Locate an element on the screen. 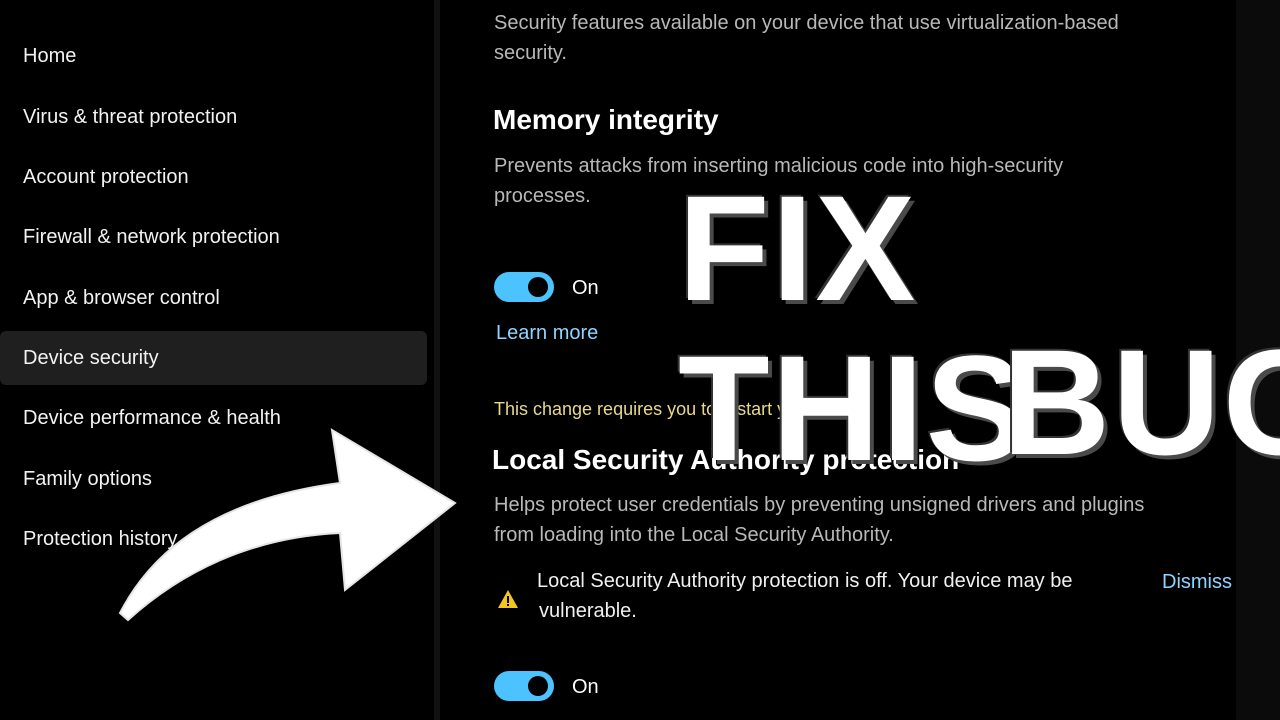  arrow-graphic is located at coordinates (287, 525).